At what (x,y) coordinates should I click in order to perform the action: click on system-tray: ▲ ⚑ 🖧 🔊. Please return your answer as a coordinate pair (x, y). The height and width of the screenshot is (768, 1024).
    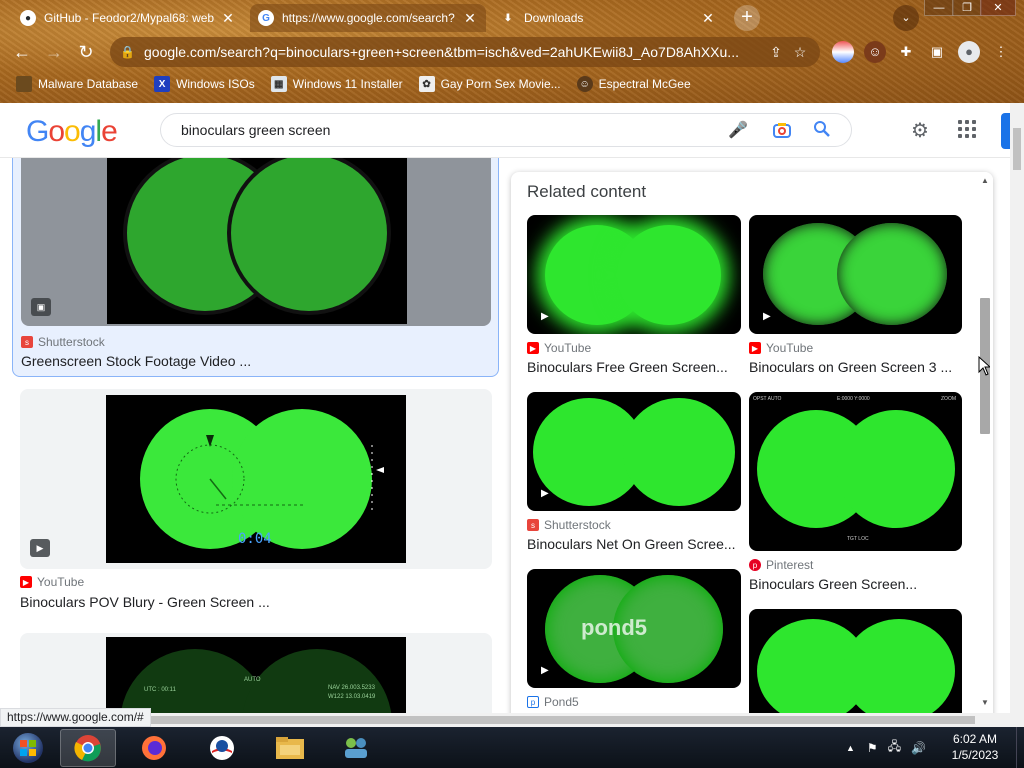
    Looking at the image, I should click on (886, 747).